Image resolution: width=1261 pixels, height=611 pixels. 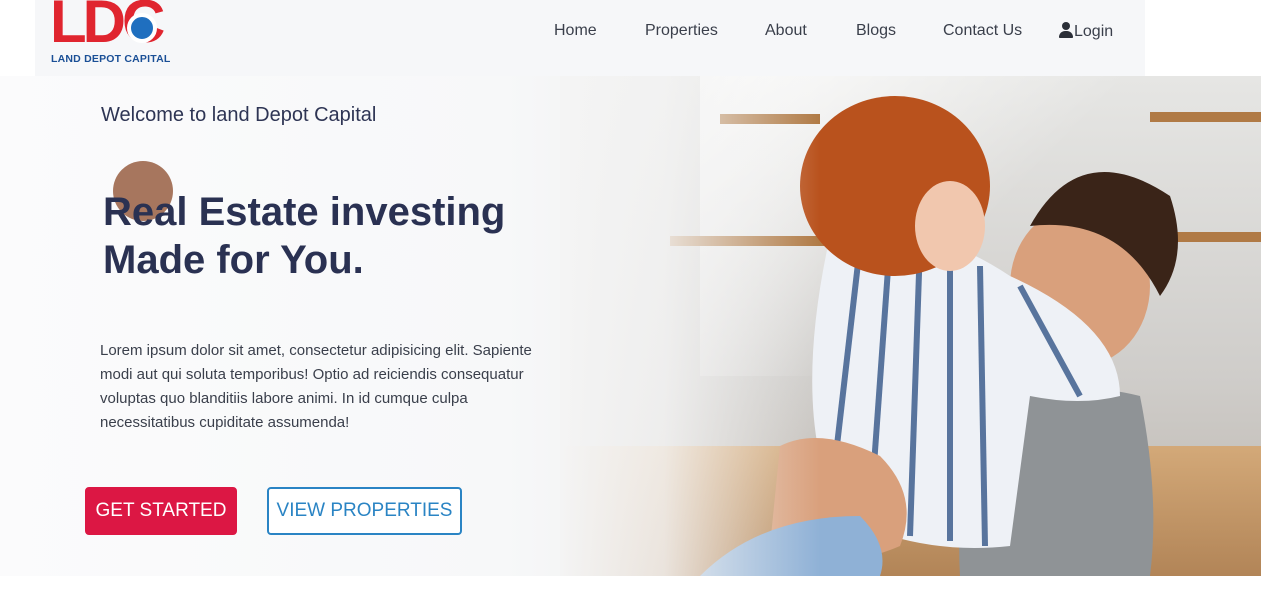 I want to click on user-icon, so click(x=1066, y=30).